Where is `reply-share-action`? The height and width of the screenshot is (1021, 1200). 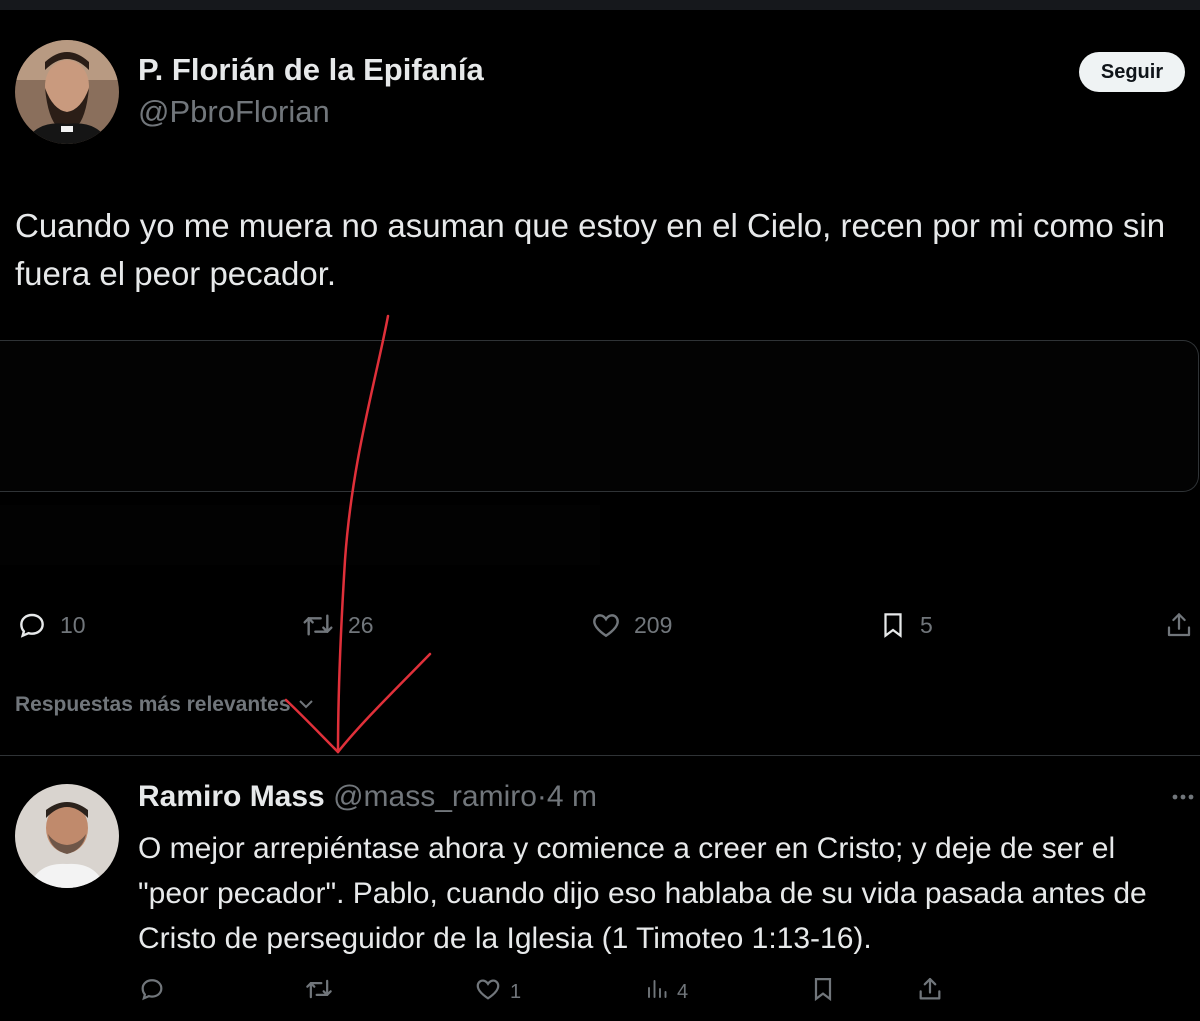 reply-share-action is located at coordinates (930, 992).